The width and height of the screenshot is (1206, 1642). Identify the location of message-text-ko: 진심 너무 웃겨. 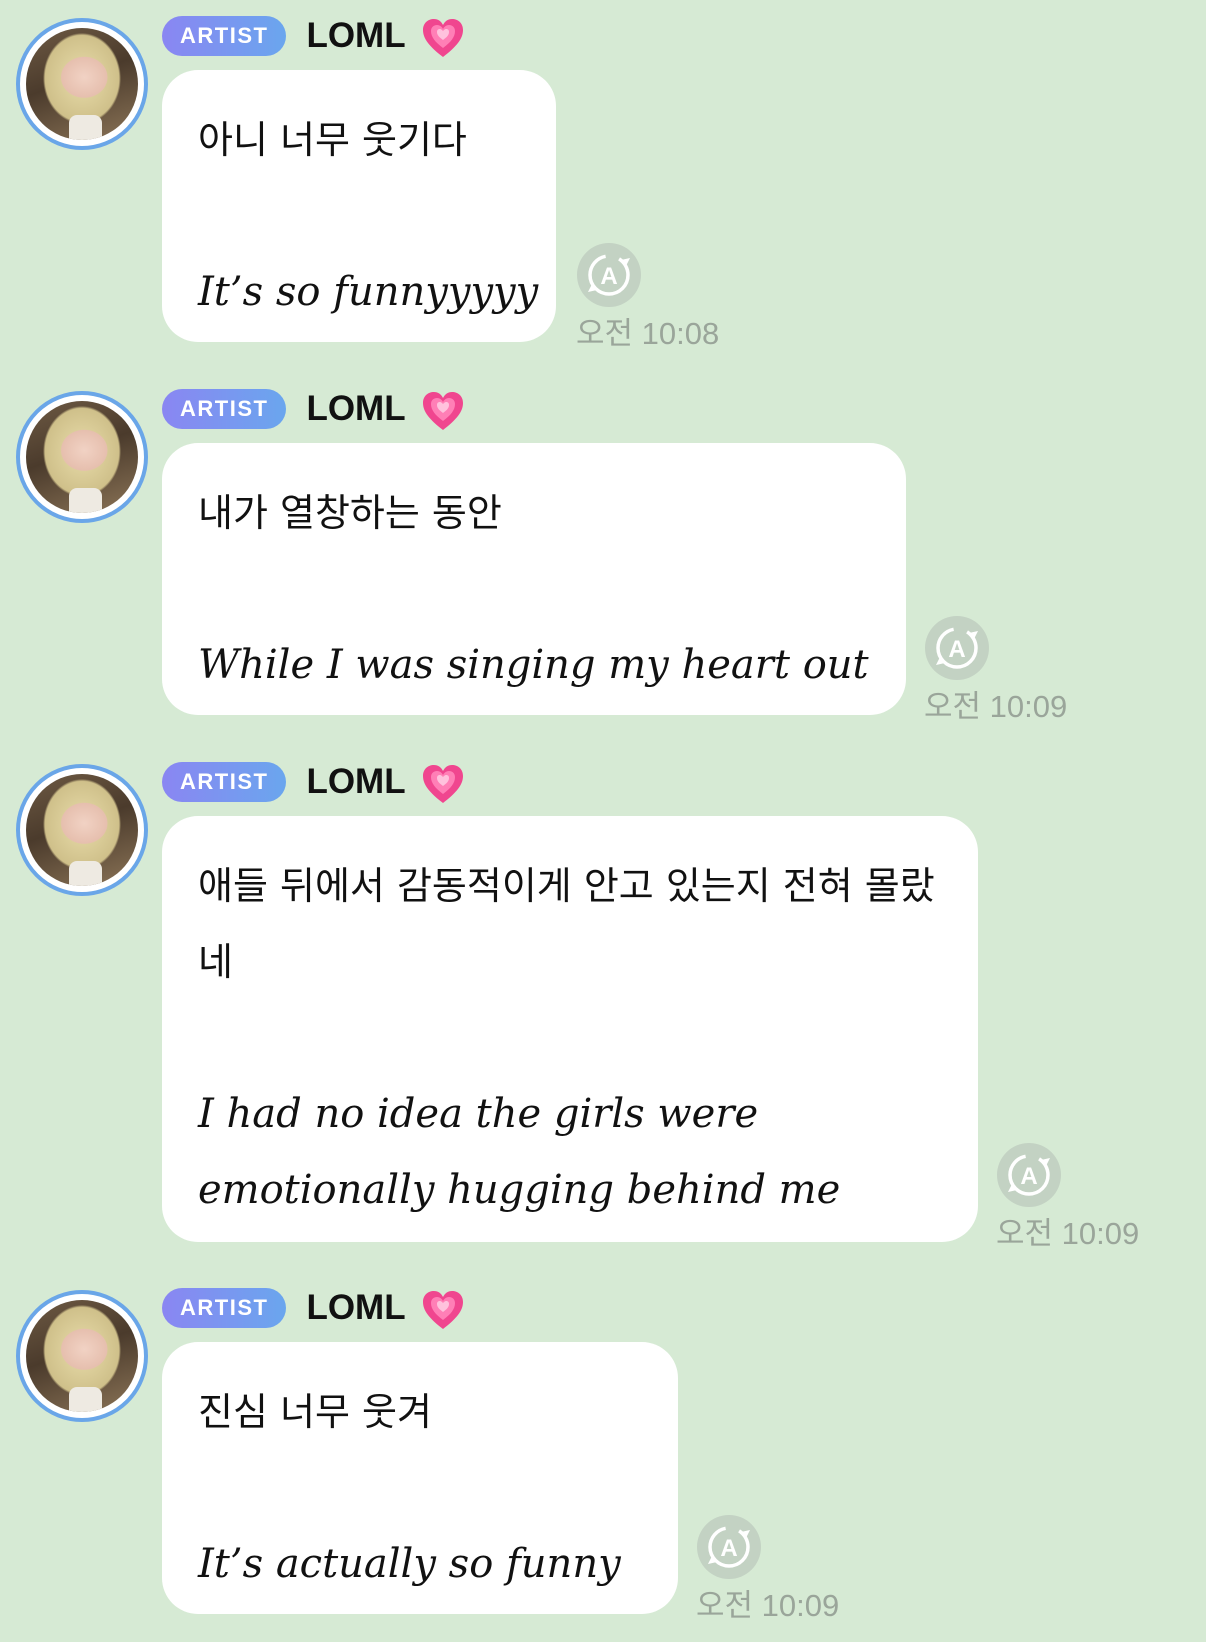
(315, 1412).